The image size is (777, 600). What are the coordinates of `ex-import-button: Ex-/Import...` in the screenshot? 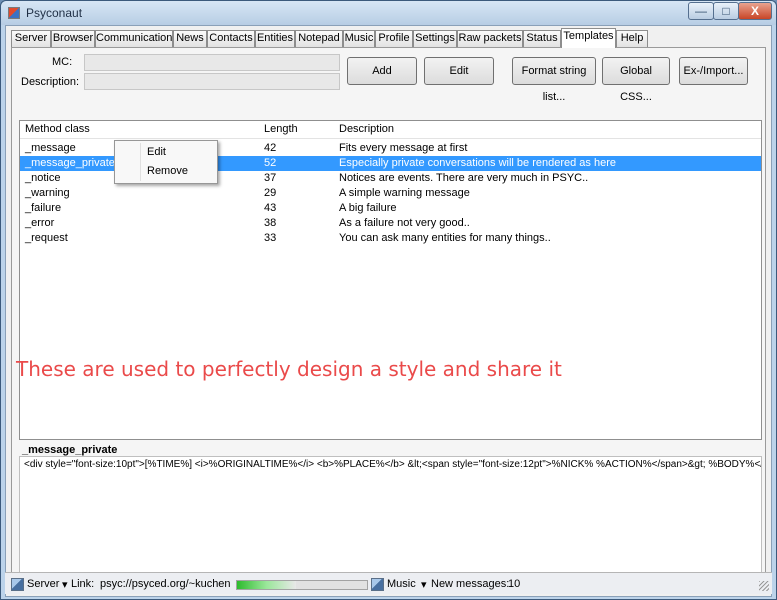 It's located at (713, 71).